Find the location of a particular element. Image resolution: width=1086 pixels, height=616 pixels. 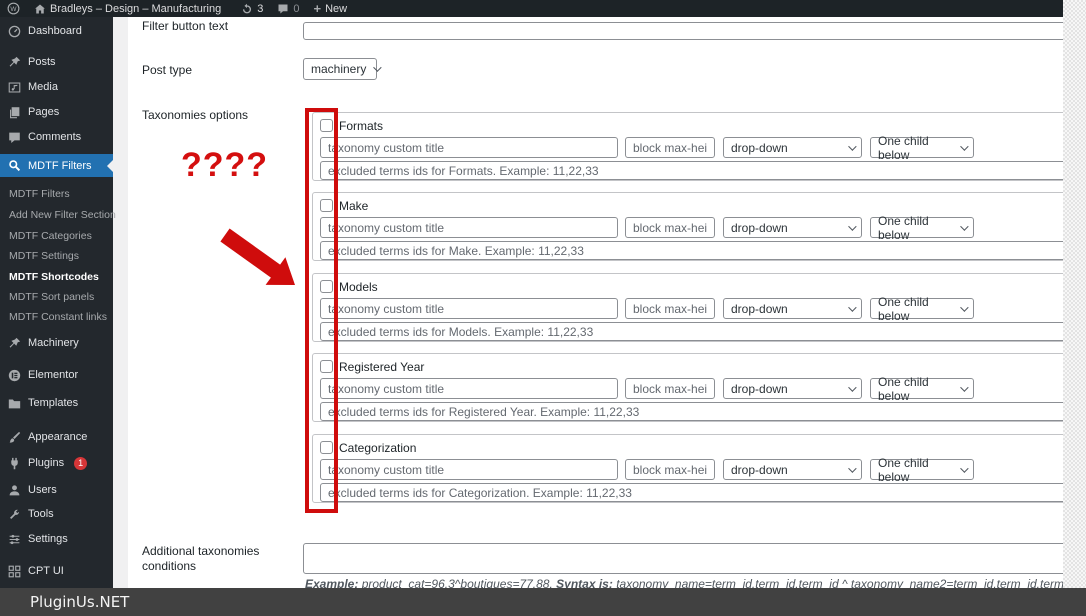

submenu-item-mdtf-filters: MDTF Filters is located at coordinates (56, 194).